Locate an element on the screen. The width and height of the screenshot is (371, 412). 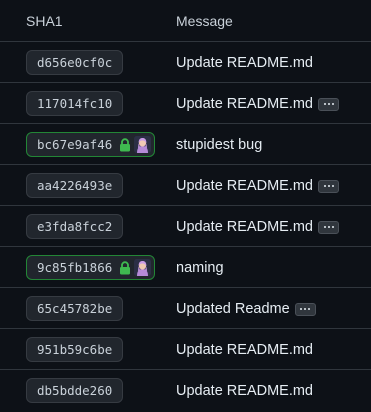
table-row: d656e0cf0c Update README.md is located at coordinates (185, 62).